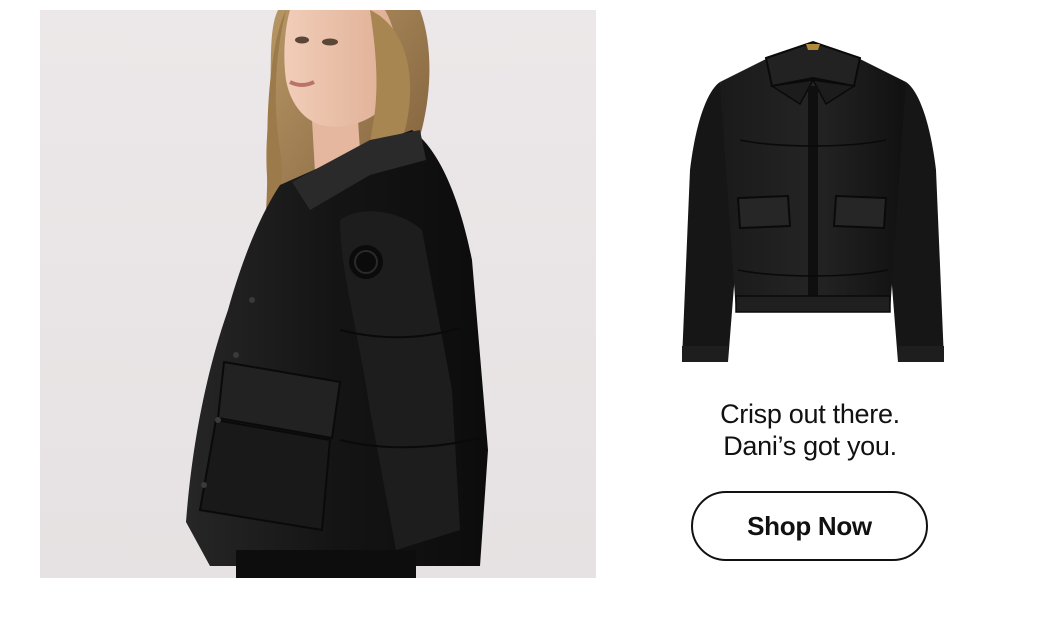  I want to click on tagline-line-1: Crisp out there., so click(810, 414).